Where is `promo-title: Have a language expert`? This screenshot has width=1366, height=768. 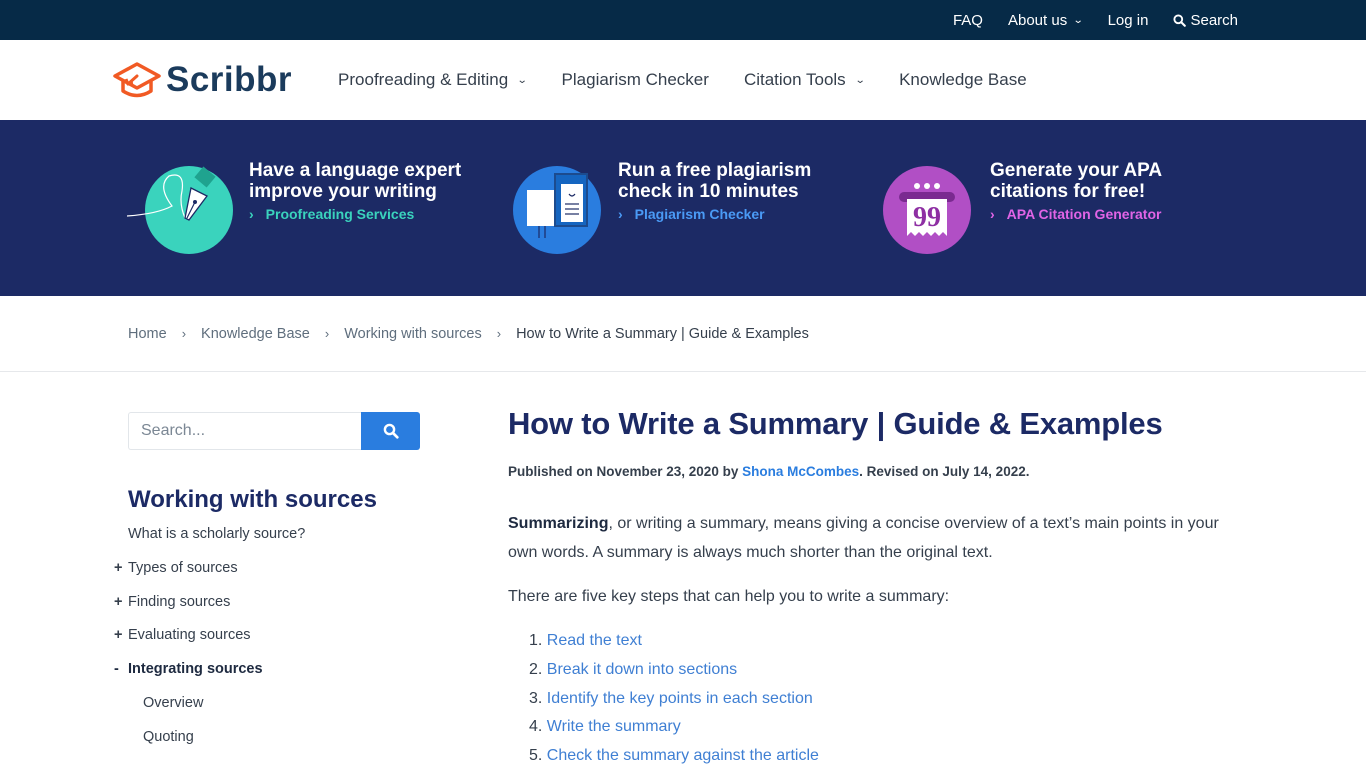
promo-title: Have a language expert is located at coordinates (355, 170).